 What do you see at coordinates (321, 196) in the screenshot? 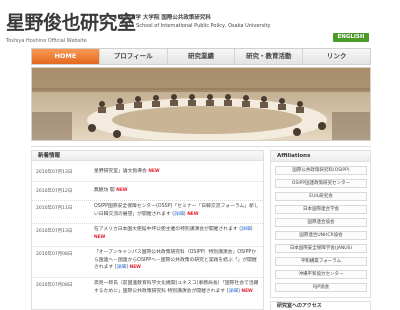
I see `affiliation-link: EUIL研究会` at bounding box center [321, 196].